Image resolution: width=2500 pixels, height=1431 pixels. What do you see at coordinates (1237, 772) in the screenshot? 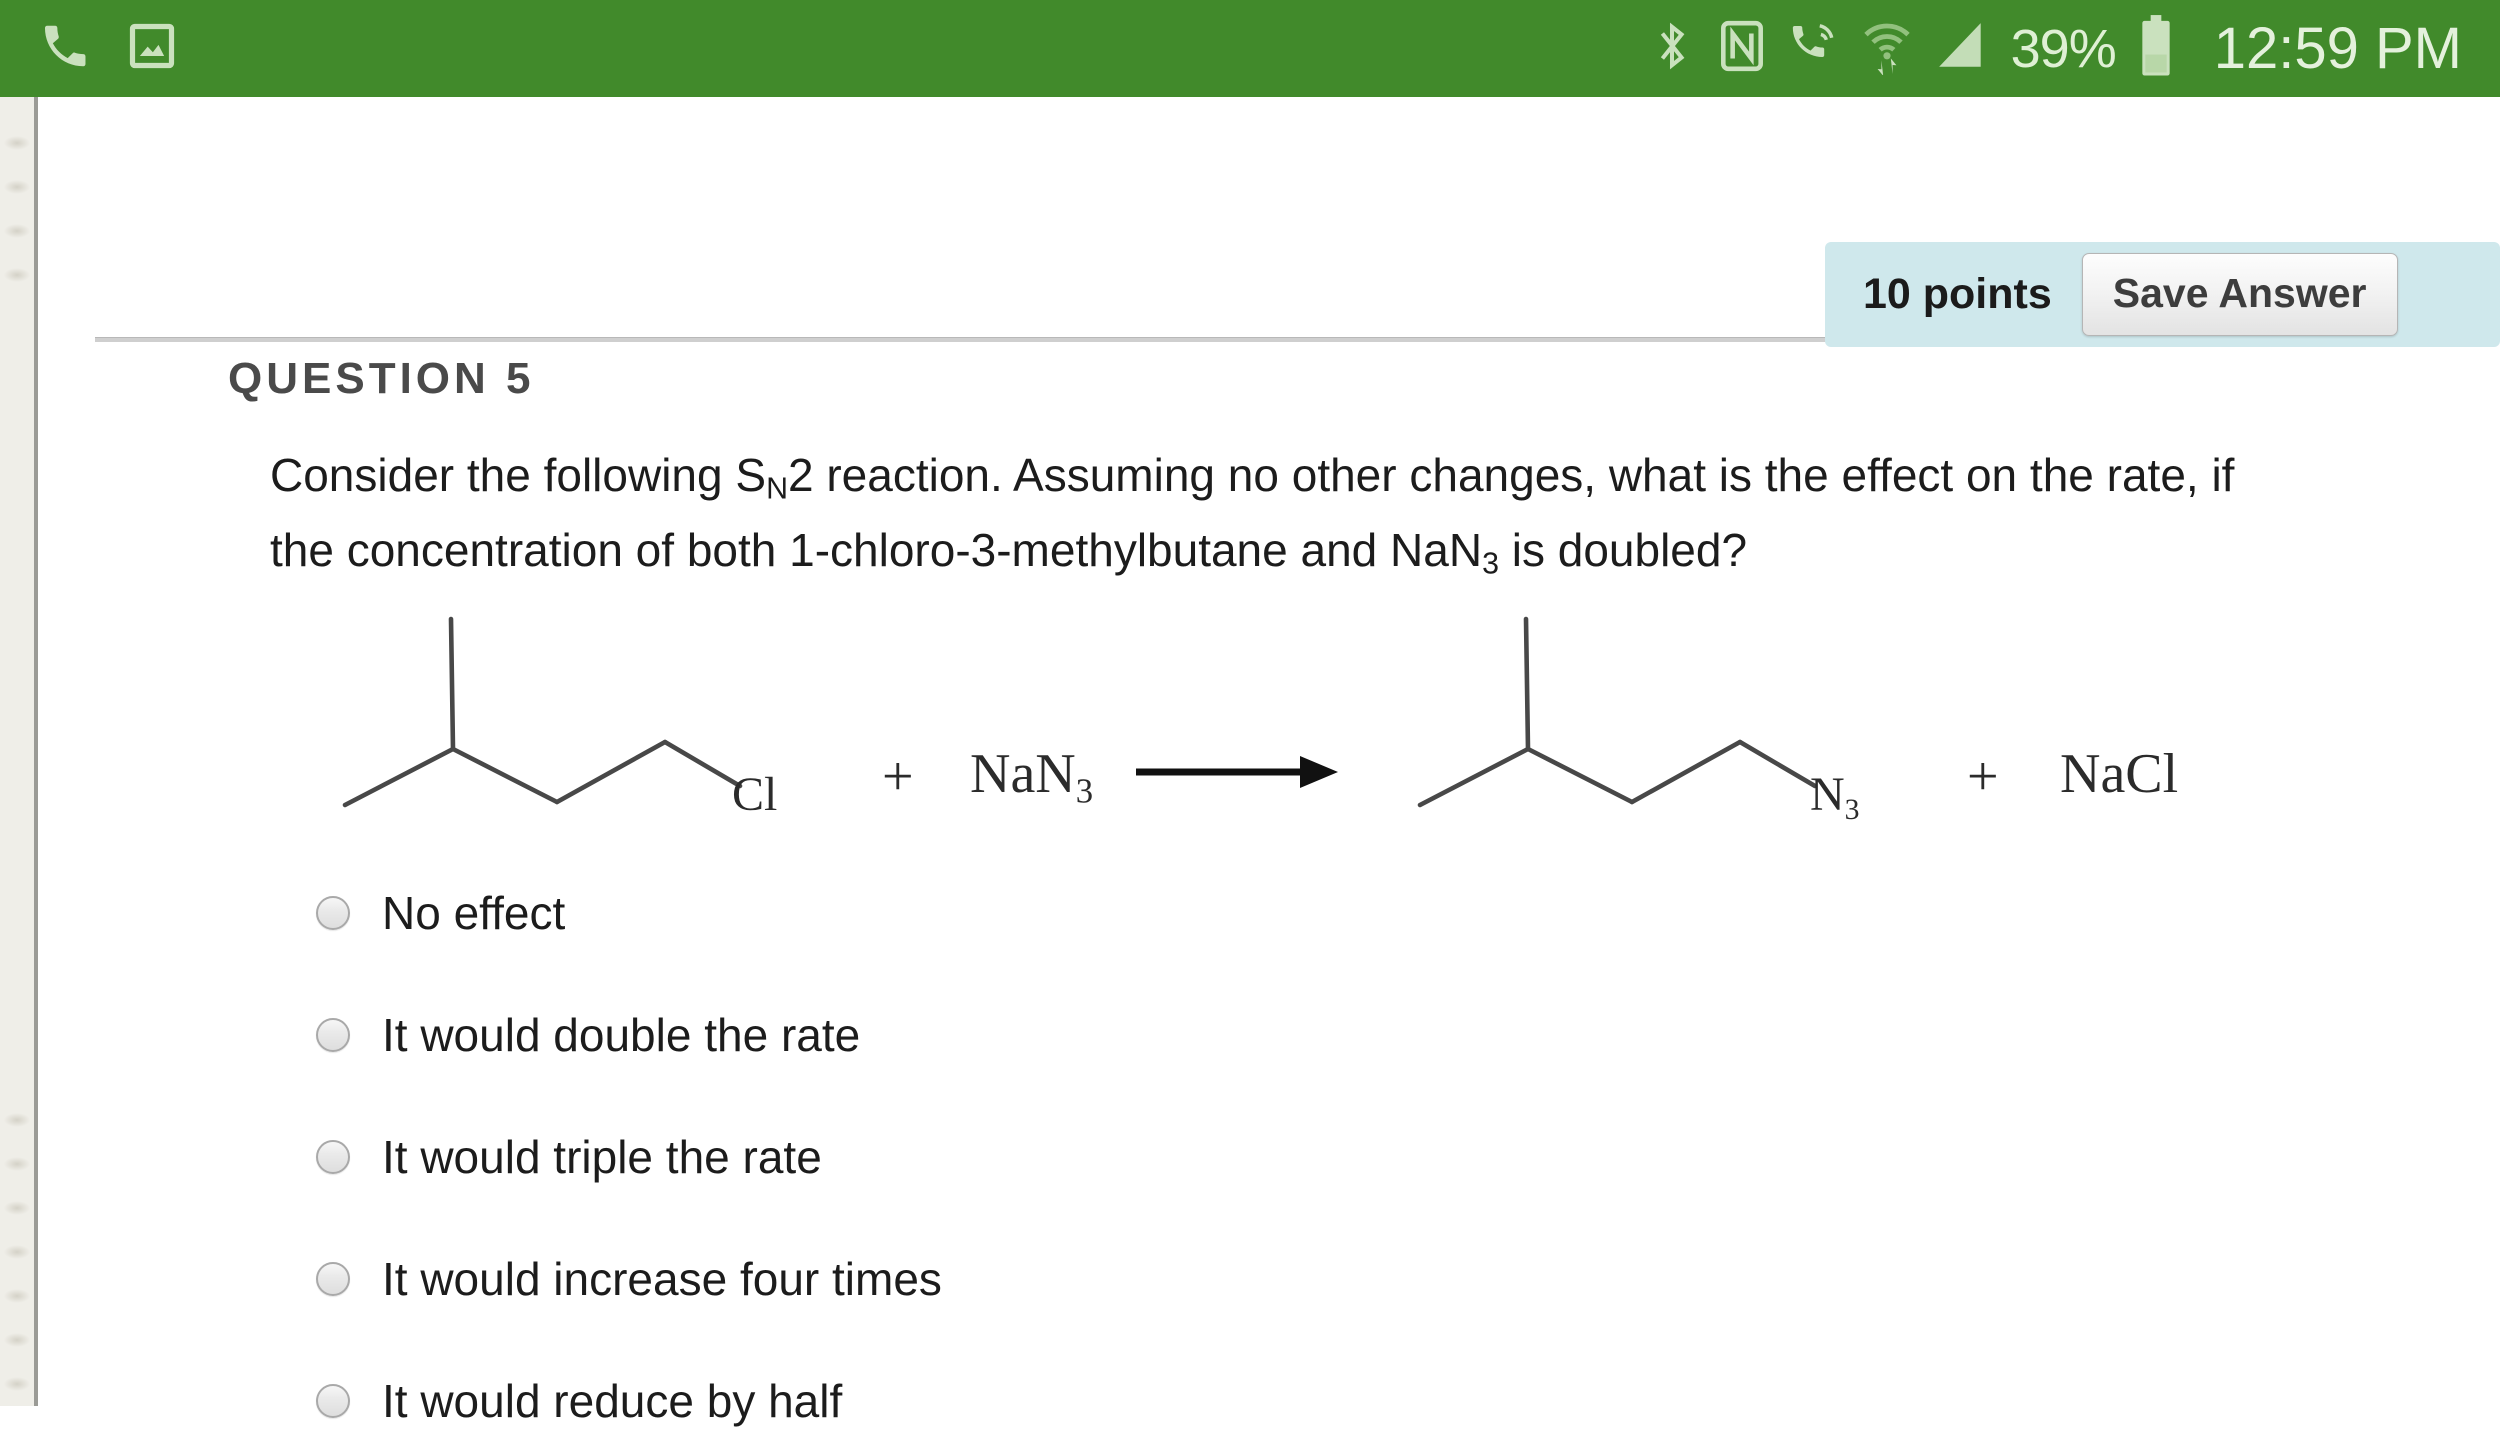
I see `reaction-arrow-icon` at bounding box center [1237, 772].